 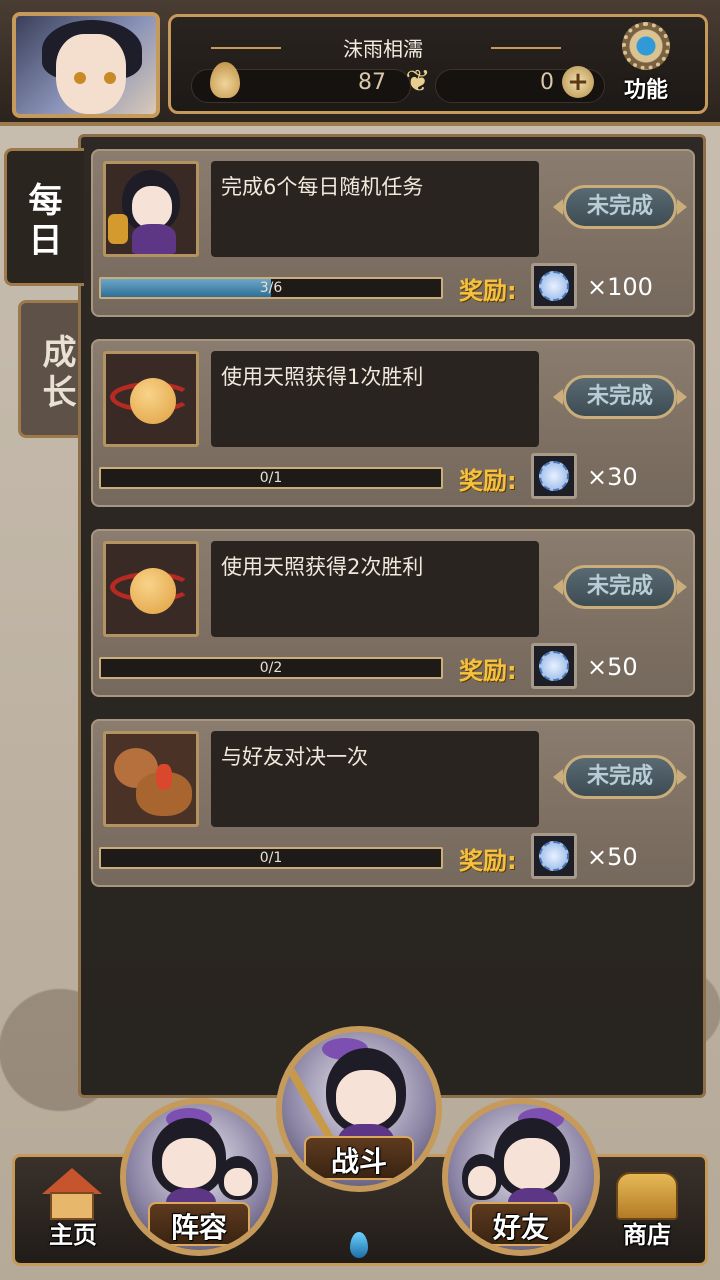 I want to click on gold-value: 0, so click(x=547, y=82).